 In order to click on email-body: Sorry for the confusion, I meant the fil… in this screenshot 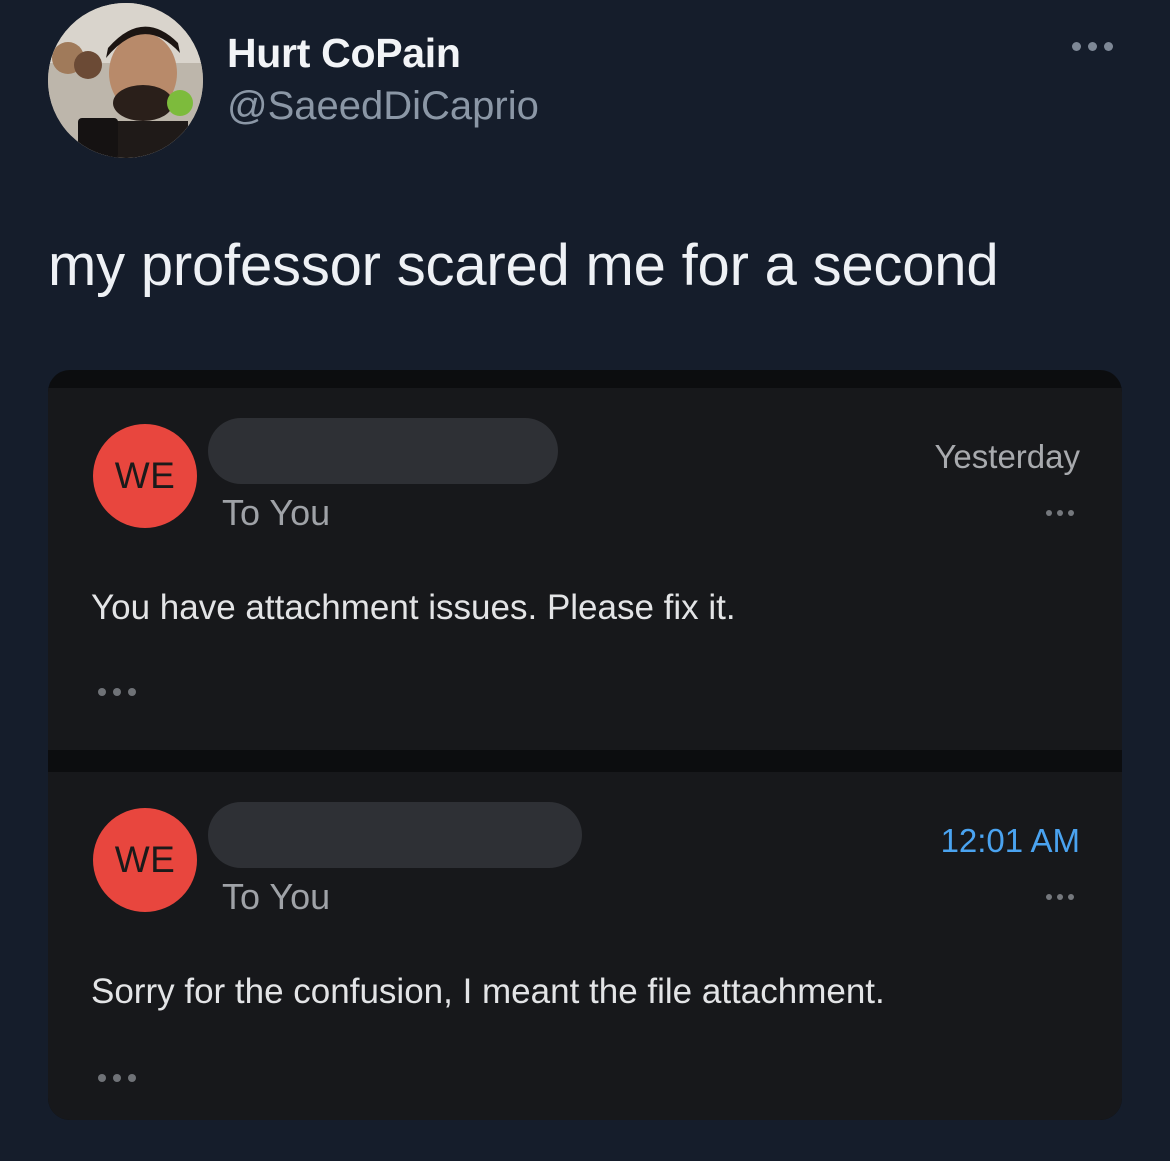, I will do `click(488, 991)`.